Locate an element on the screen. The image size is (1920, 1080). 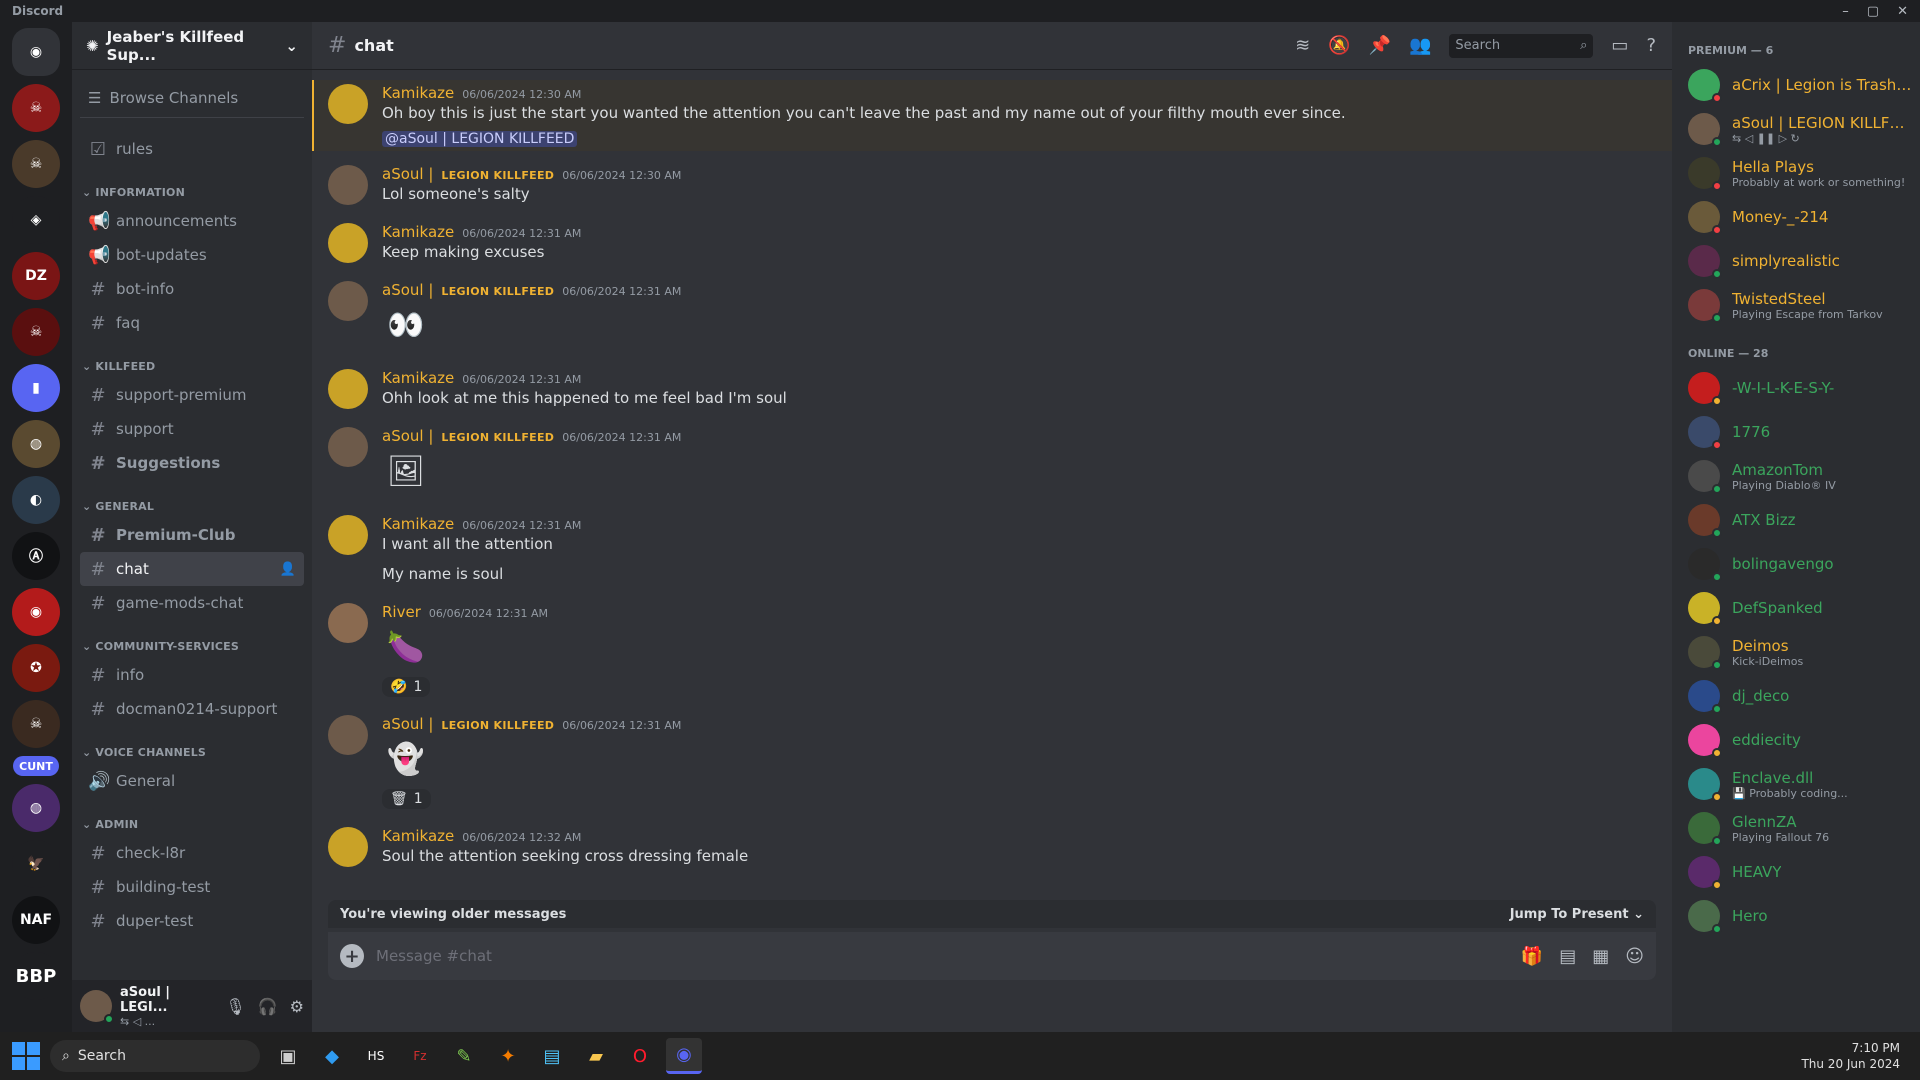
channel-item: # Premium-Club is located at coordinates (192, 535).